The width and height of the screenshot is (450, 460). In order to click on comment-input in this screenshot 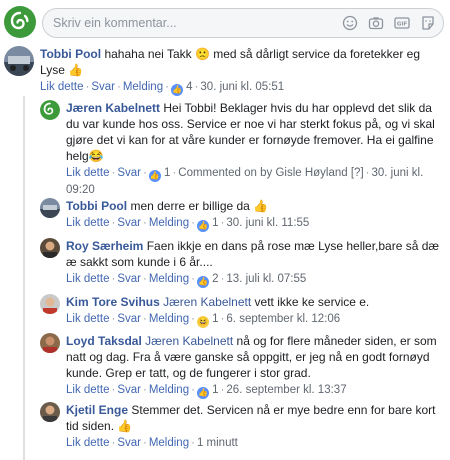, I will do `click(188, 23)`.